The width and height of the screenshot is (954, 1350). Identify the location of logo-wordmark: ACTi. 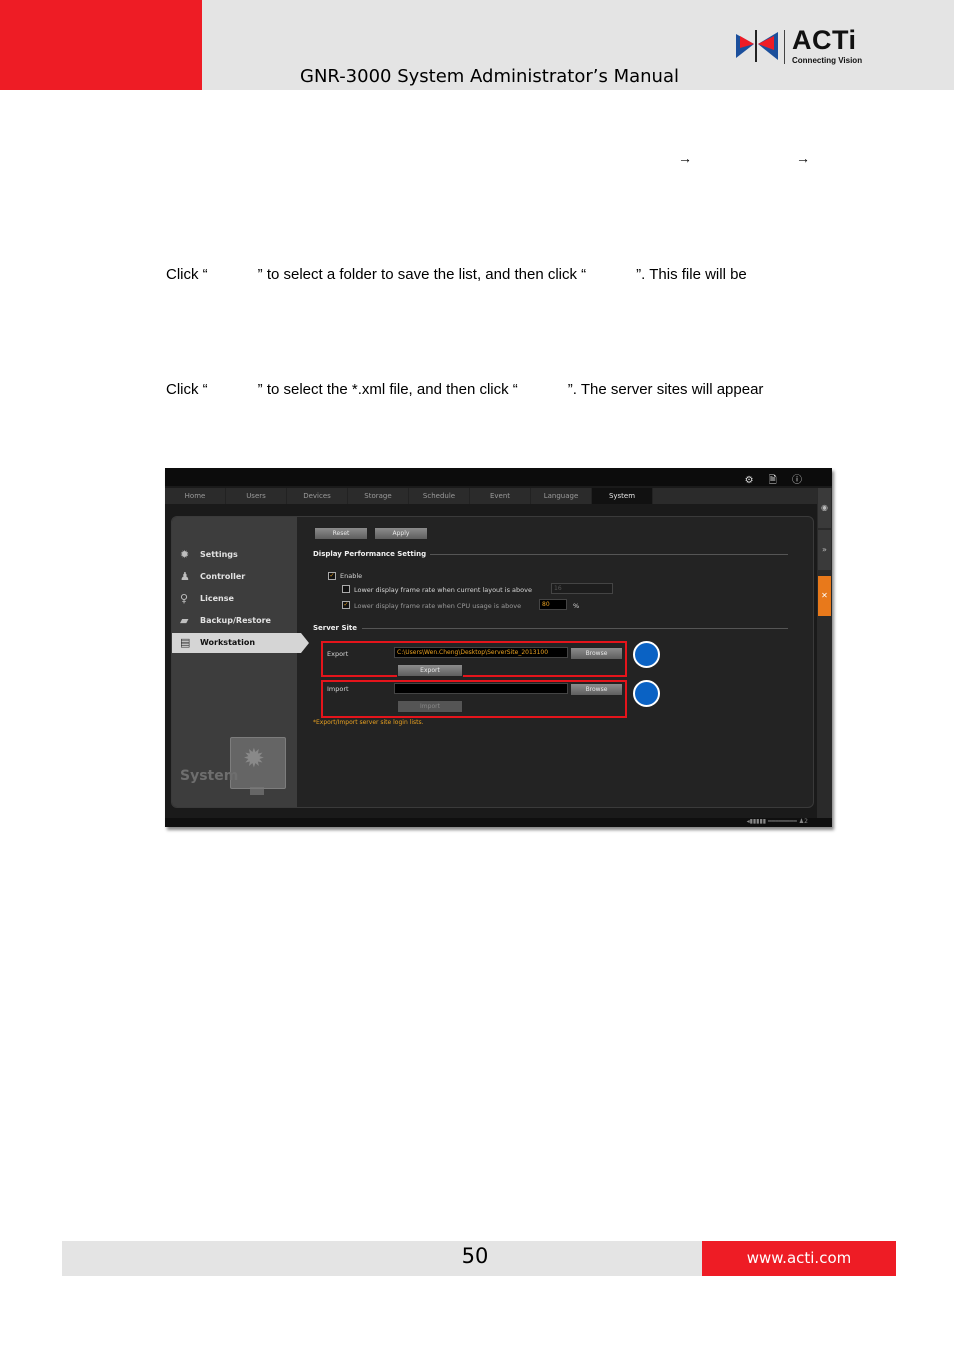
(824, 40).